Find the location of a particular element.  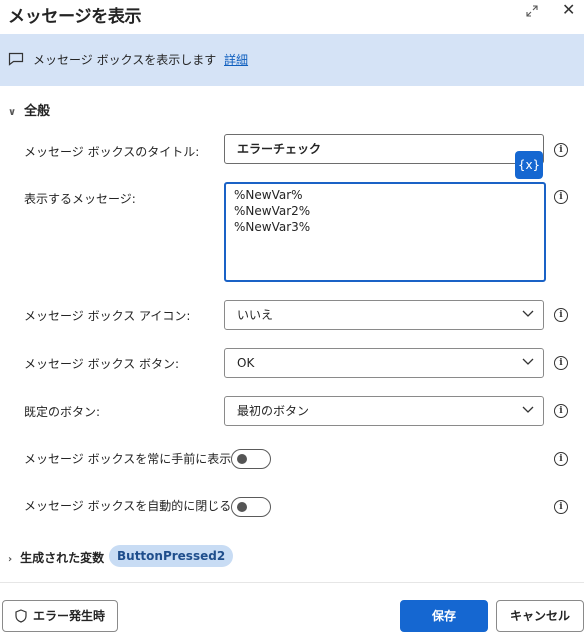

generated-vars-section: › 生成された変数 is located at coordinates (56, 557).